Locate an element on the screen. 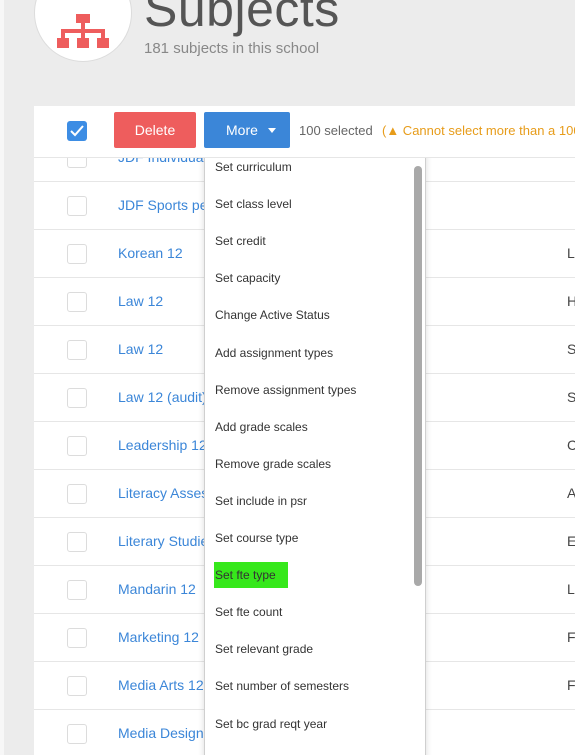  subject-name-link: Law 12 (audit) is located at coordinates (162, 397).